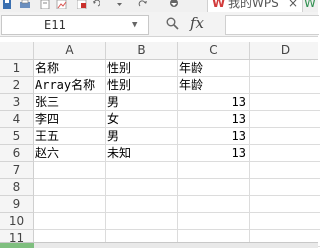 The image size is (320, 248). Describe the element at coordinates (75, 25) in the screenshot. I see `name-box: E11 ▼` at that location.